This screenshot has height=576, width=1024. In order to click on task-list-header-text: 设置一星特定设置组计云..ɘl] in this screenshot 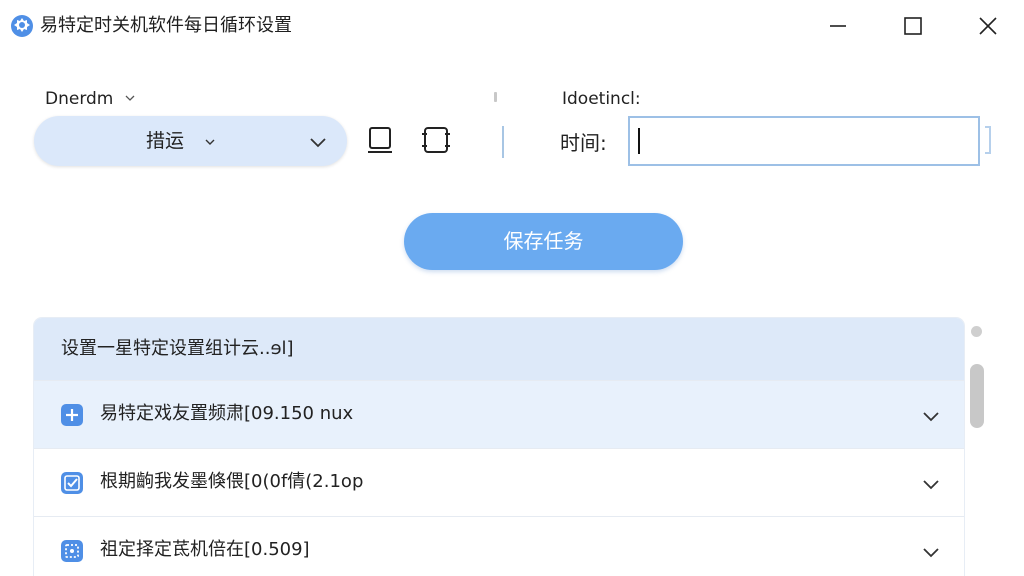, I will do `click(177, 348)`.